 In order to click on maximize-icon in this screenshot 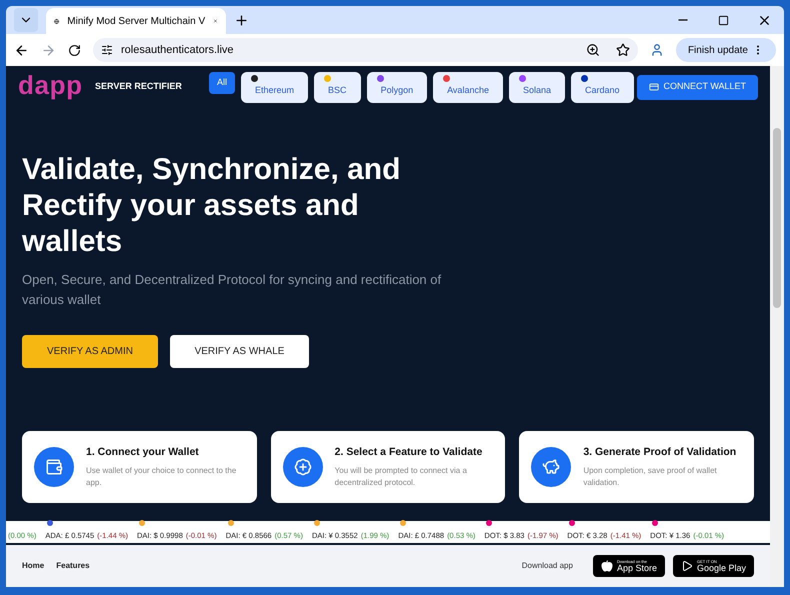, I will do `click(723, 20)`.